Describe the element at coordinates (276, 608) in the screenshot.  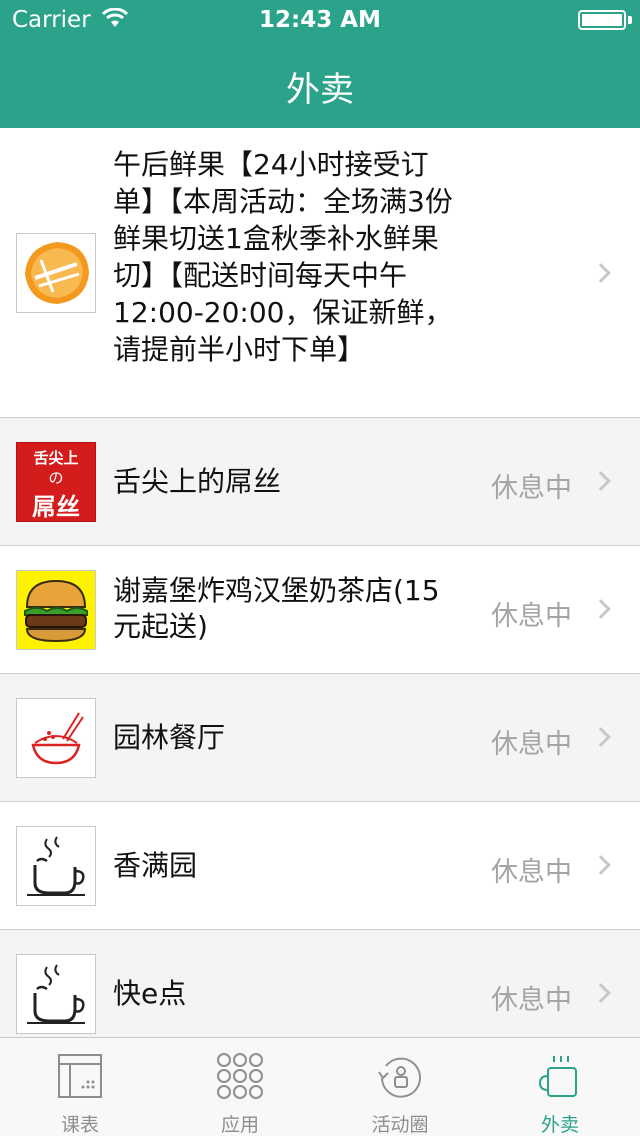
I see `restaurant-name: 谢嘉堡炸鸡汉堡奶茶店(15元起送)` at that location.